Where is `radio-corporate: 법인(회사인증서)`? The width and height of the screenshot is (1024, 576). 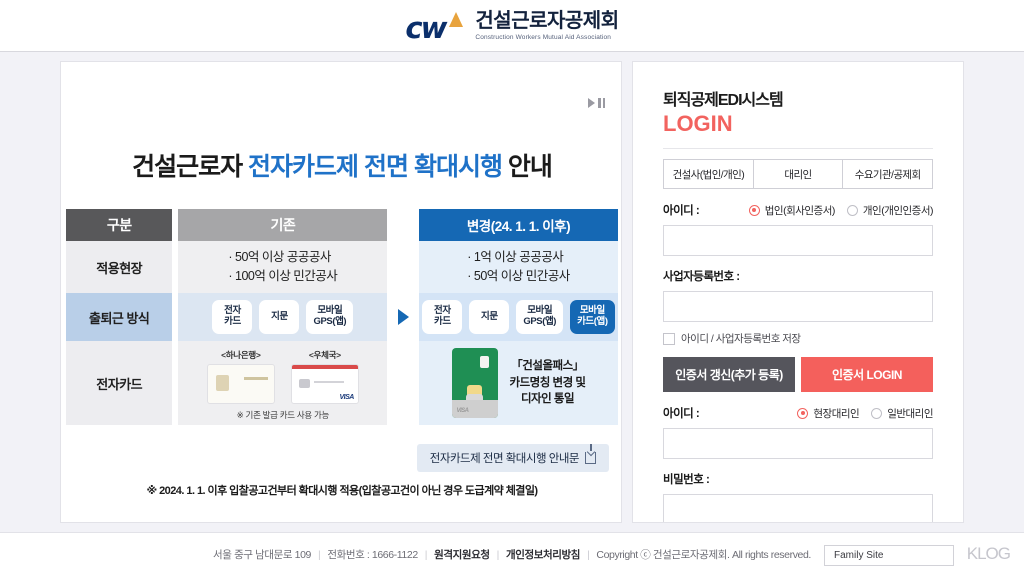
radio-corporate: 법인(회사인증서) is located at coordinates (792, 210).